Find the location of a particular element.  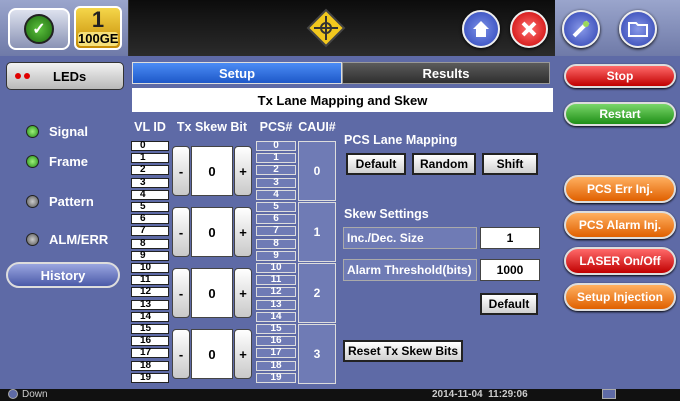

pcs-cell: 10 is located at coordinates (276, 268).